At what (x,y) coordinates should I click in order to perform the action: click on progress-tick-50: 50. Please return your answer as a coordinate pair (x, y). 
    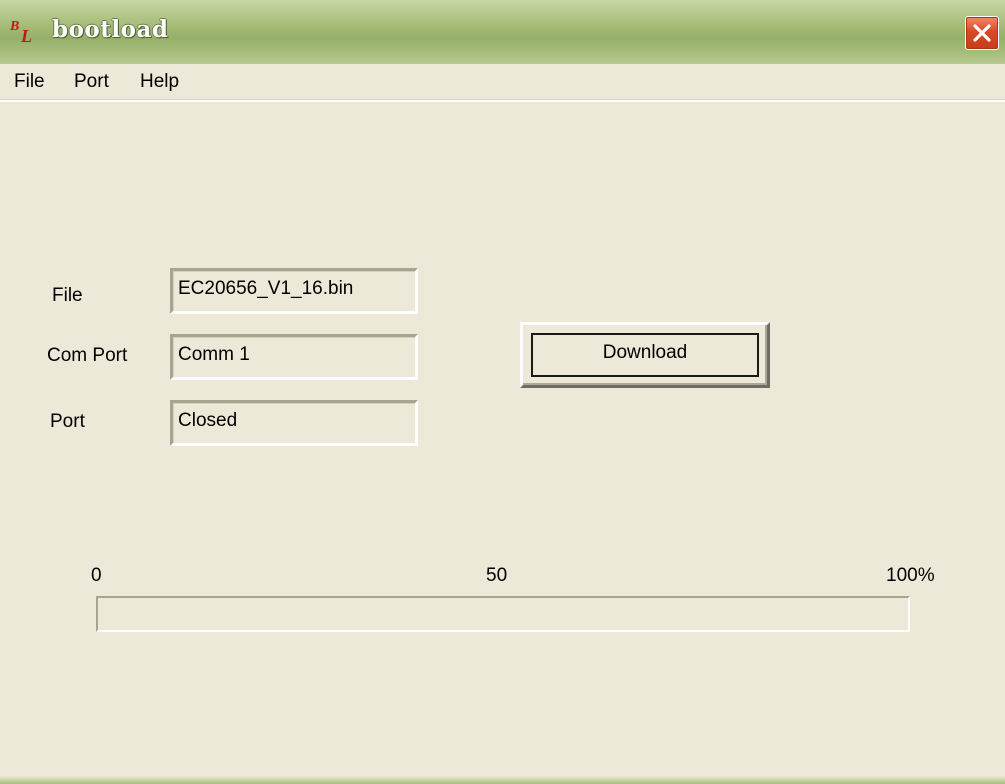
    Looking at the image, I should click on (497, 575).